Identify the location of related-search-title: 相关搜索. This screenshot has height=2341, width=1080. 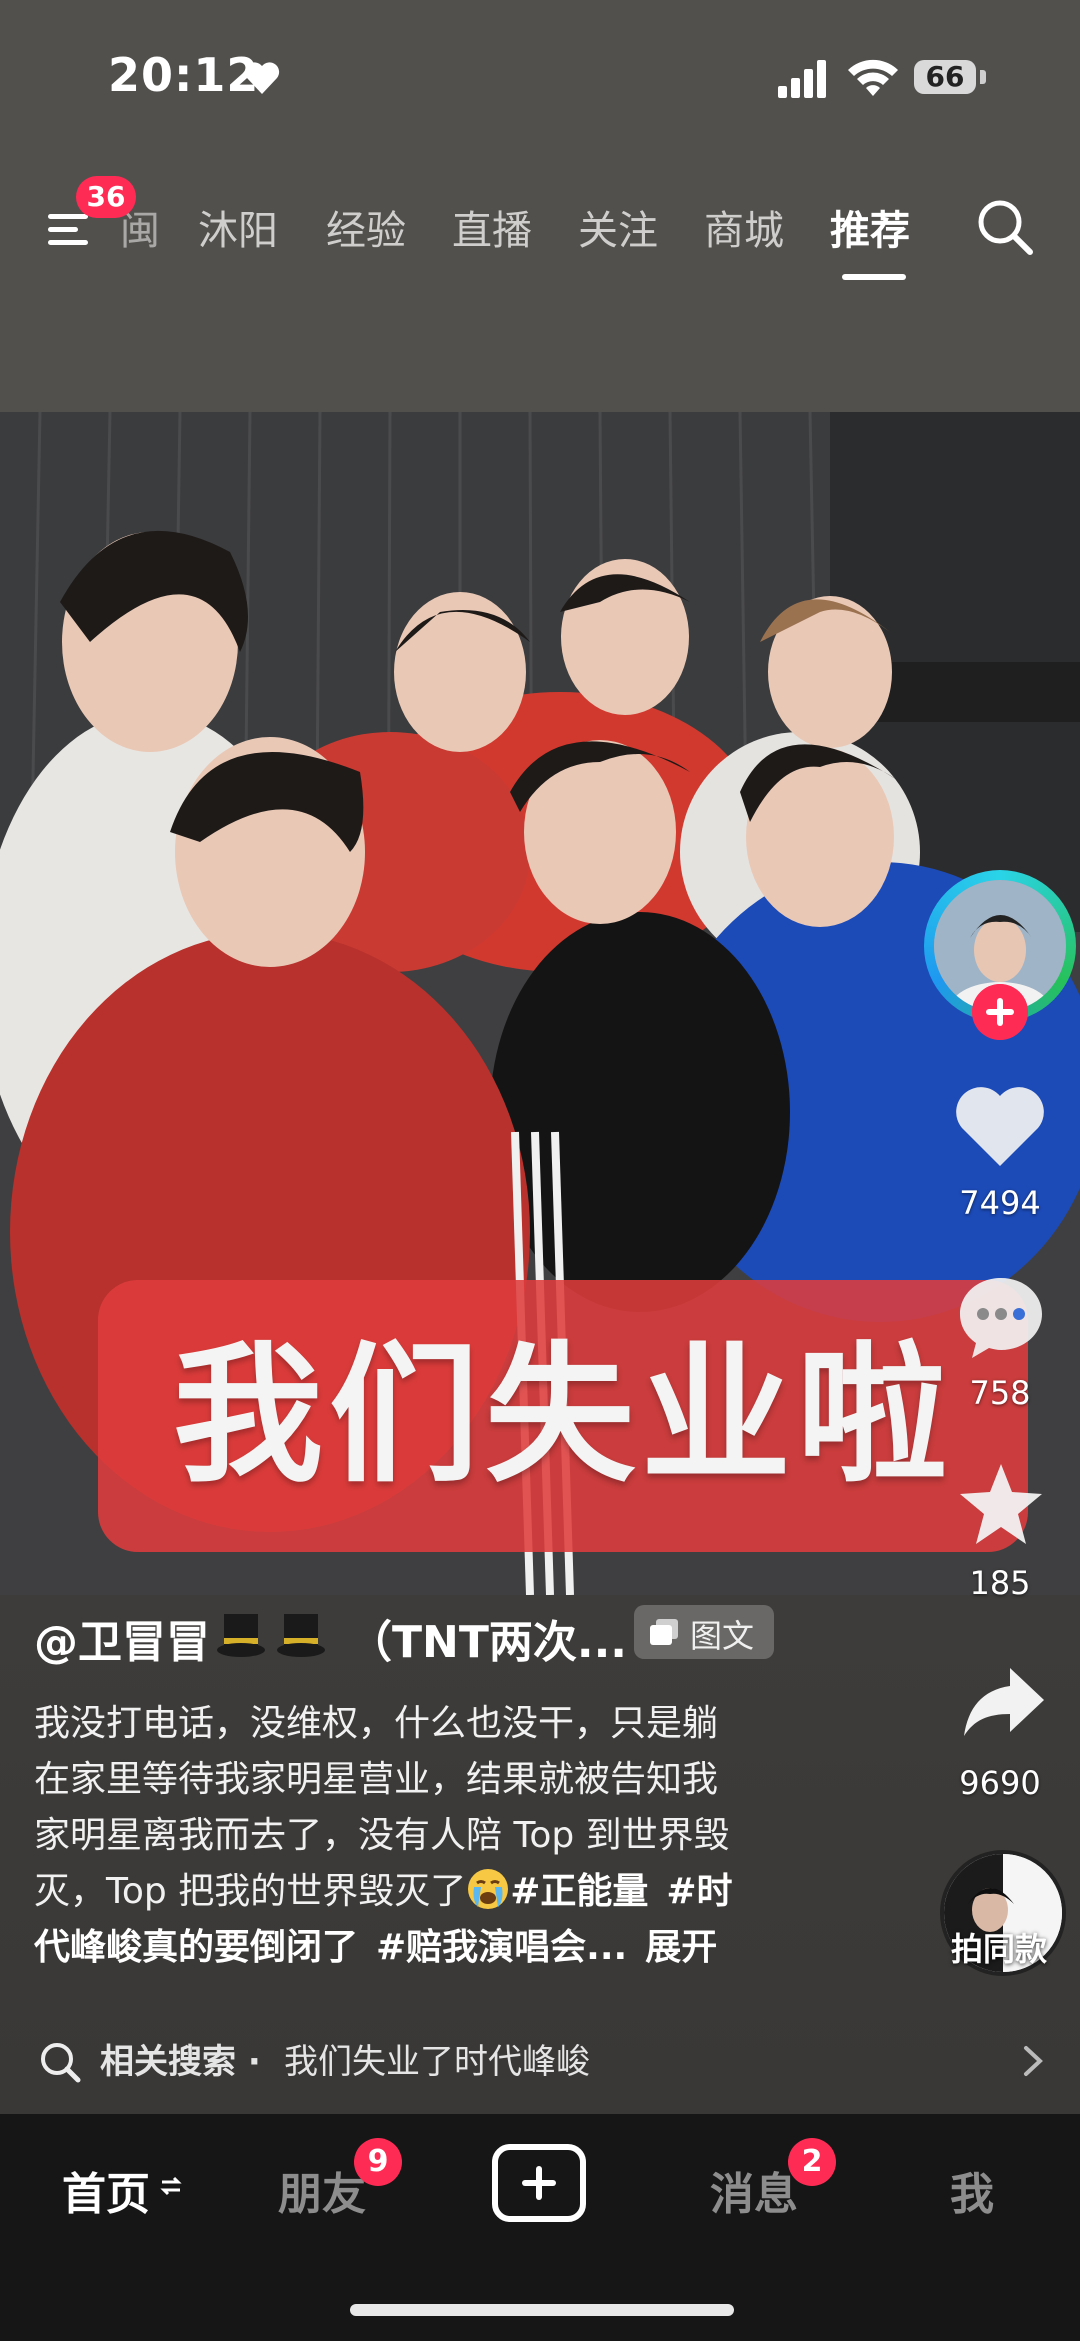
(168, 2062).